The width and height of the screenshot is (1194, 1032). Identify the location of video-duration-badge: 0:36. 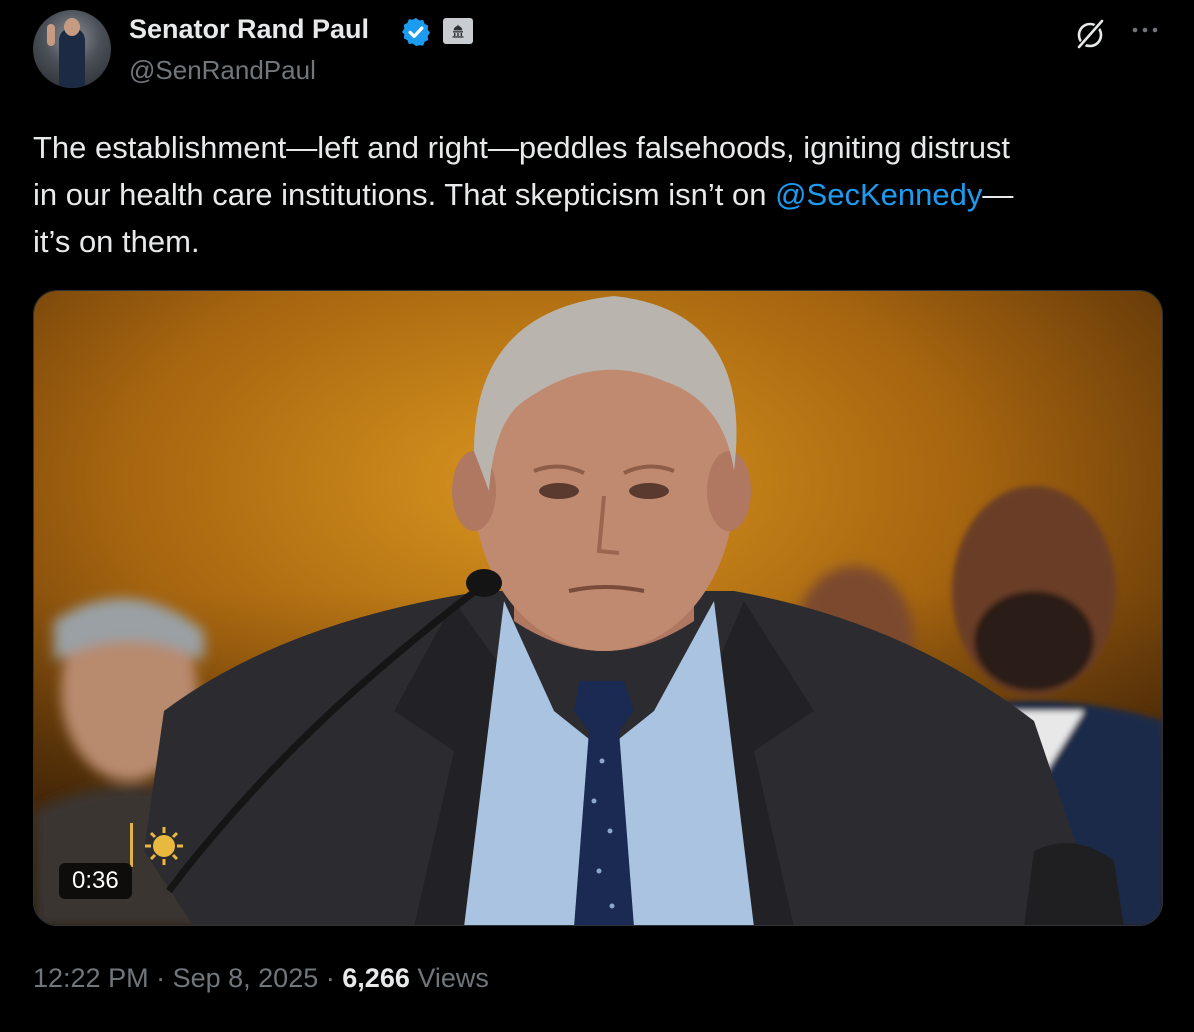
(95, 881).